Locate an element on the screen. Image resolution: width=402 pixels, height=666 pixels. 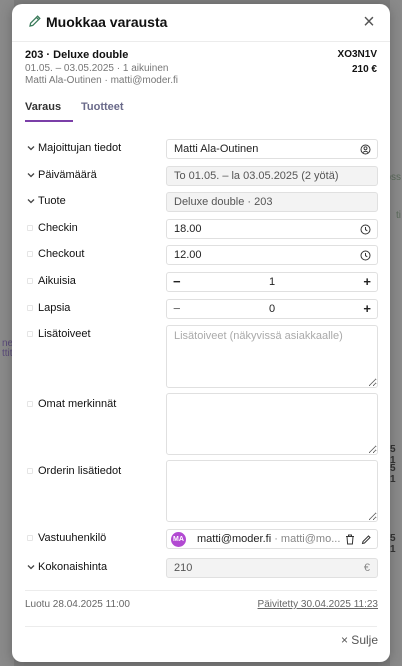
checkin-value: 18.00 is located at coordinates (188, 229).